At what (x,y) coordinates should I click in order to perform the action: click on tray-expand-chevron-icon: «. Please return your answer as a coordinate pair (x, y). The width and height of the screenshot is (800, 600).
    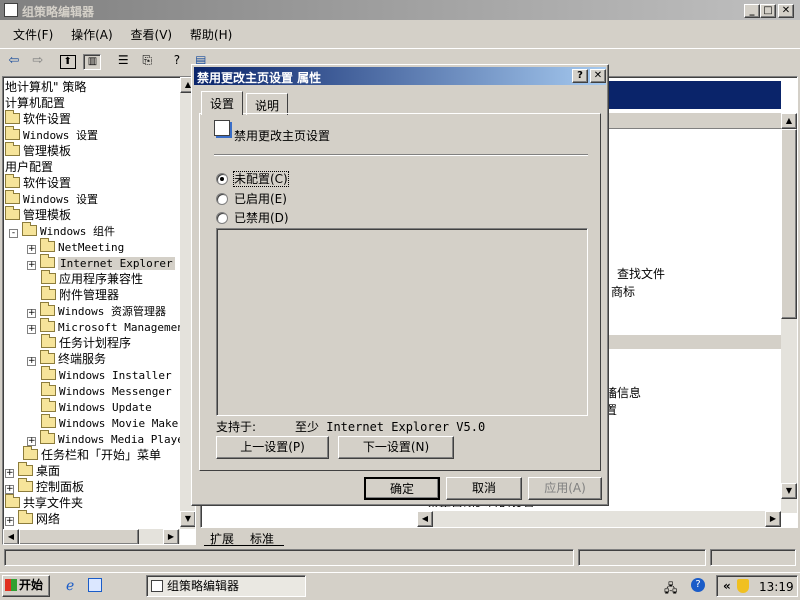
    Looking at the image, I should click on (727, 586).